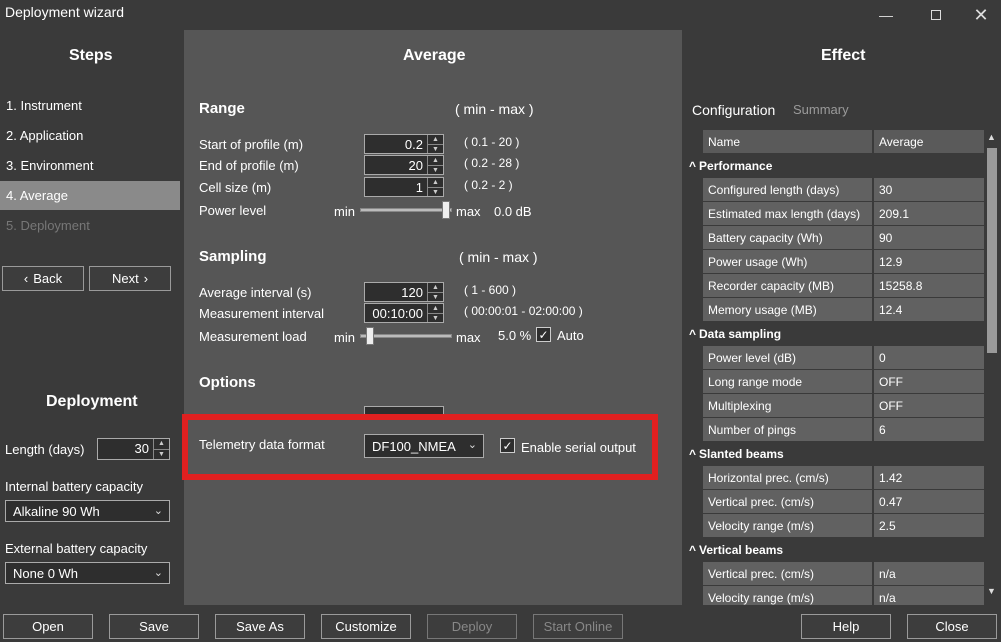 The width and height of the screenshot is (1001, 642). Describe the element at coordinates (787, 237) in the screenshot. I see `row-name-cell: Battery capacity (Wh)` at that location.